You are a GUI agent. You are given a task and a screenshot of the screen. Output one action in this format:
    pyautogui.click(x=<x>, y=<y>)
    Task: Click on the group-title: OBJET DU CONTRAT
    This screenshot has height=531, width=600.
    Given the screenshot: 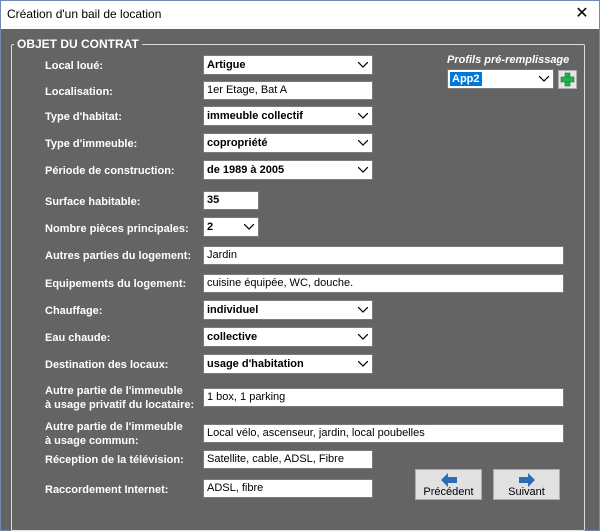 What is the action you would take?
    pyautogui.click(x=78, y=44)
    